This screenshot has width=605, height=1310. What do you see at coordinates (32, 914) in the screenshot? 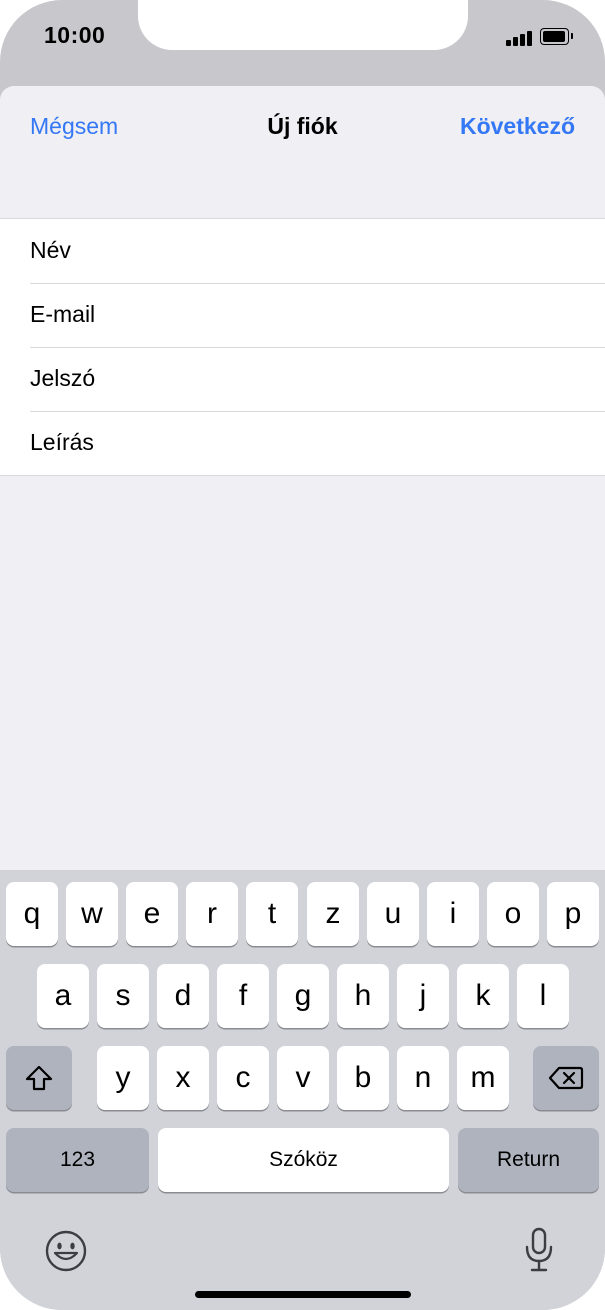
I see `key-q: q` at bounding box center [32, 914].